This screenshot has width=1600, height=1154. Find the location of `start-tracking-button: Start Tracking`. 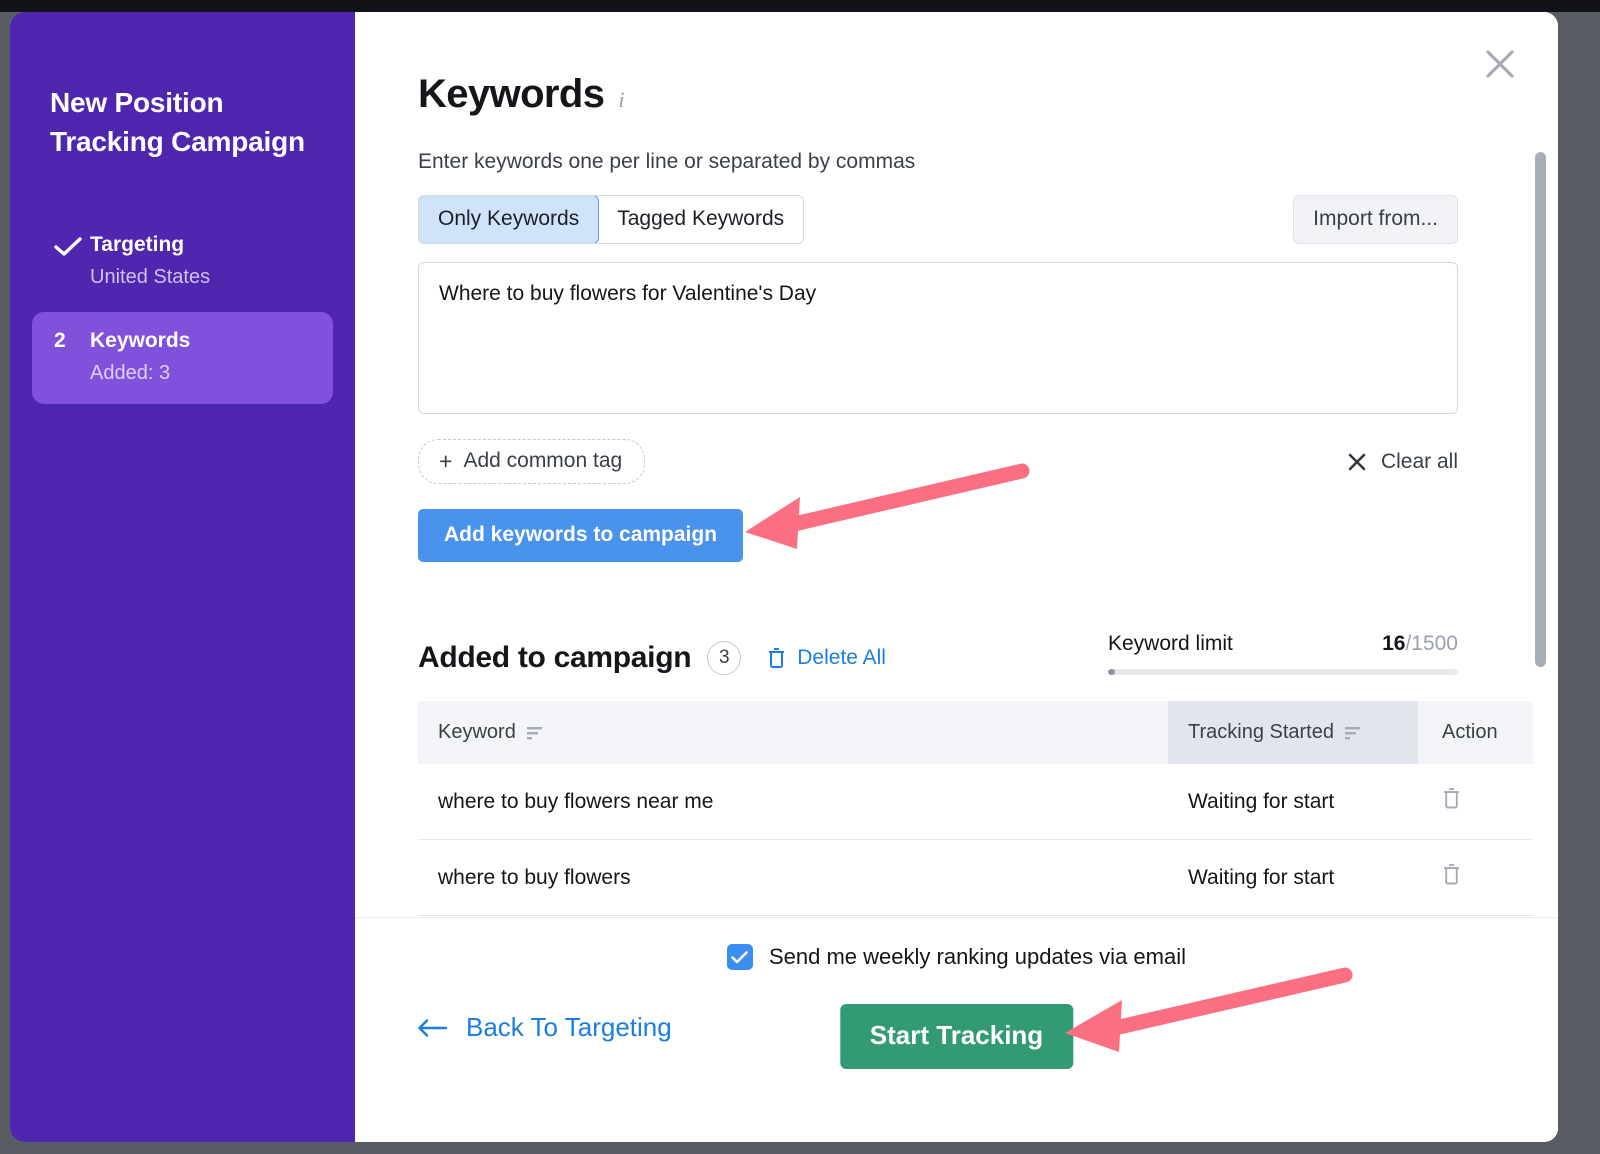

start-tracking-button: Start Tracking is located at coordinates (956, 1036).